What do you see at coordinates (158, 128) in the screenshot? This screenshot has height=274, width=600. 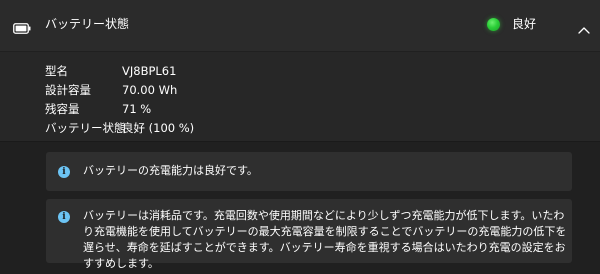 I see `detail-value: 良好 (100 %)` at bounding box center [158, 128].